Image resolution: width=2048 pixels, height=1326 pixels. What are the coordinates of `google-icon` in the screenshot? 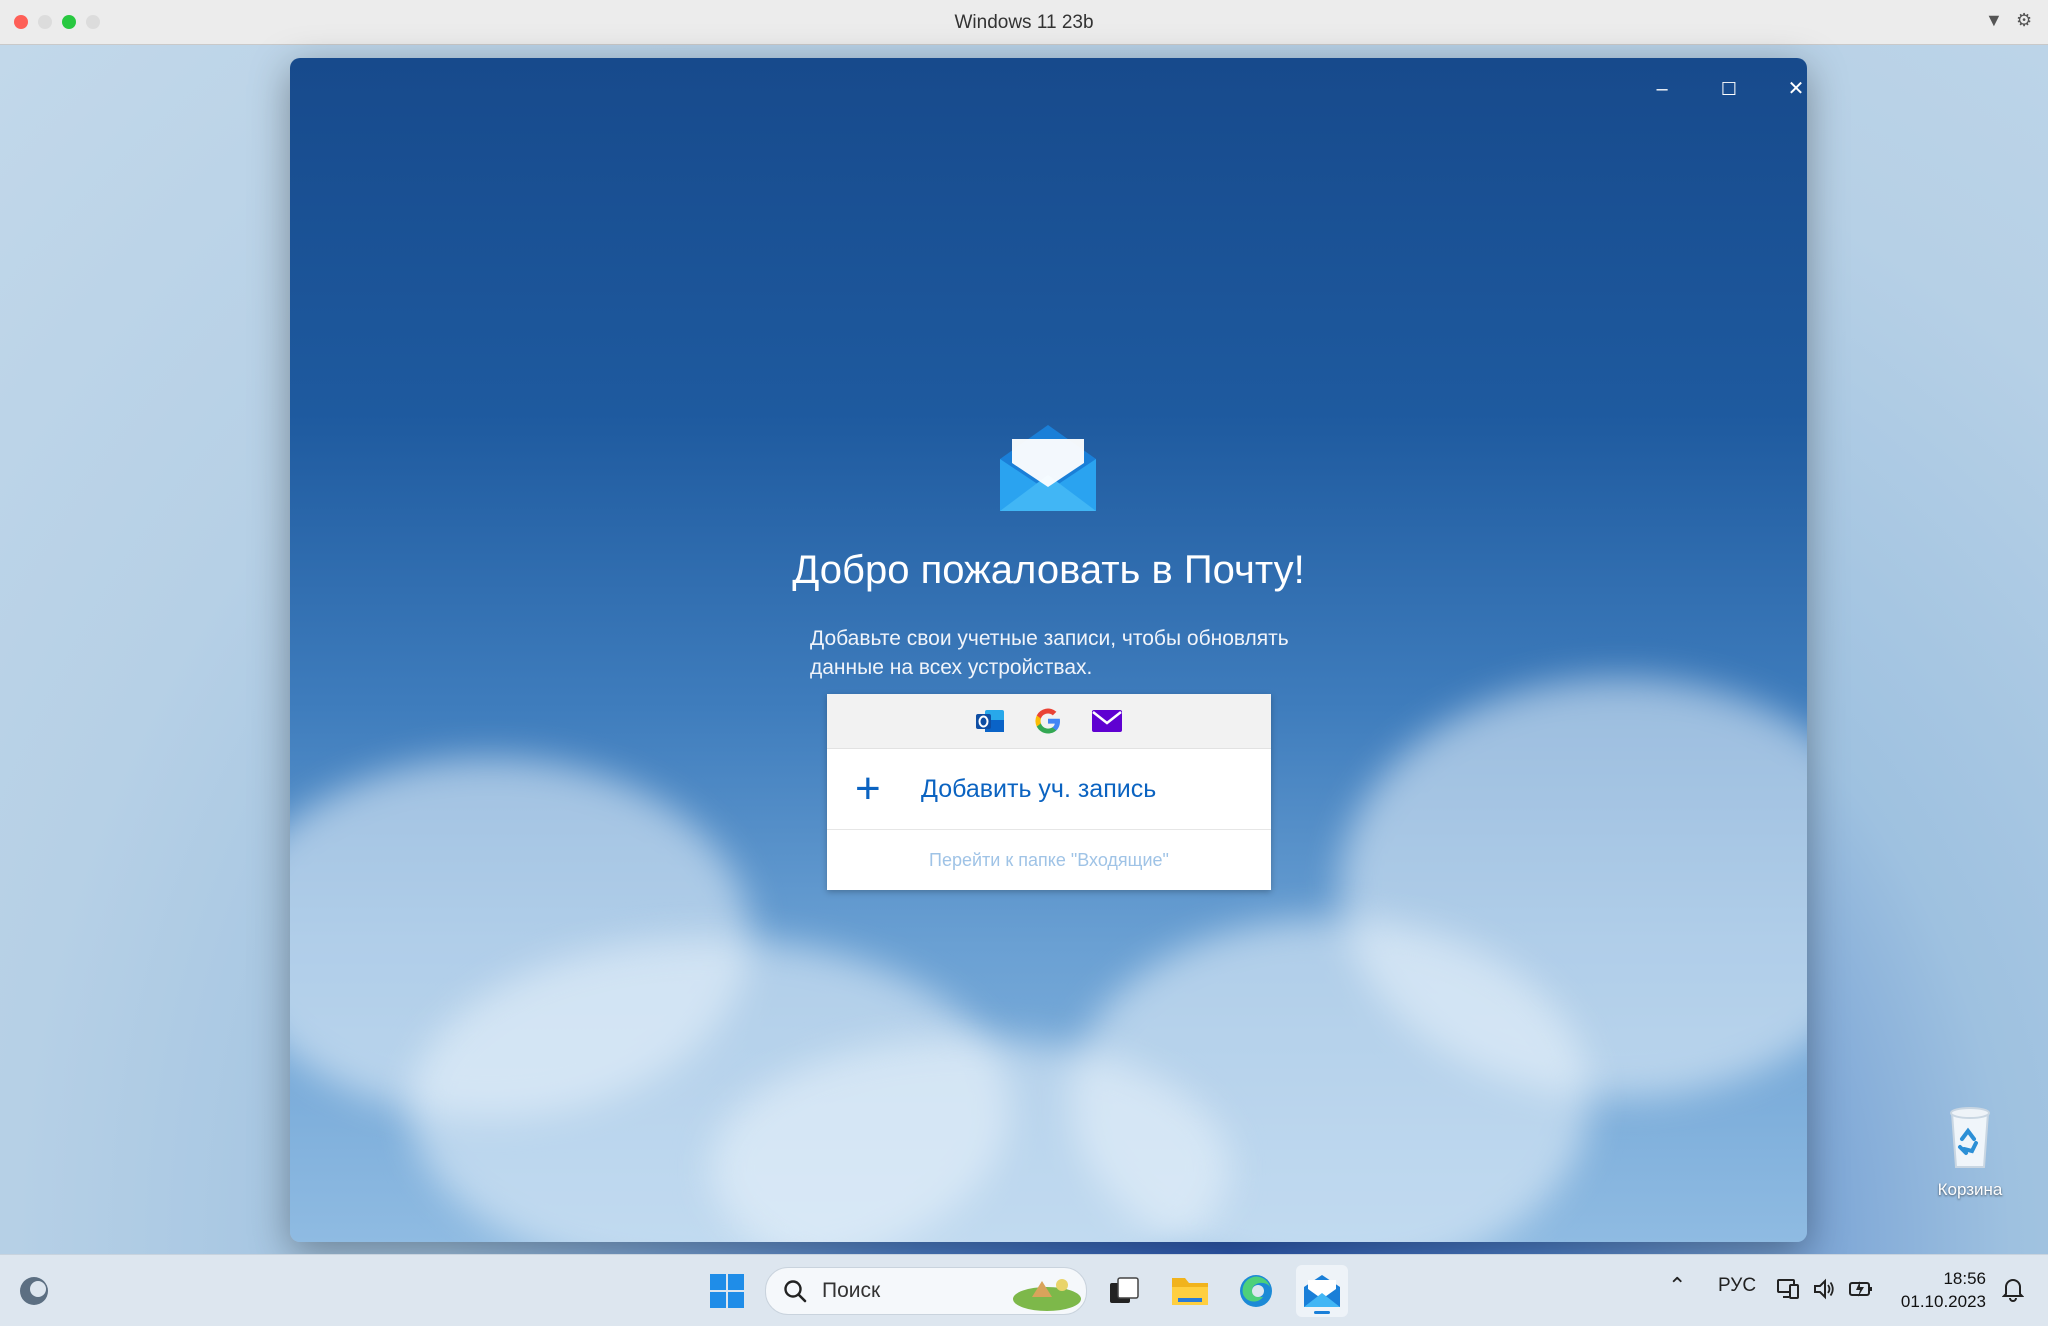 It's located at (1047, 721).